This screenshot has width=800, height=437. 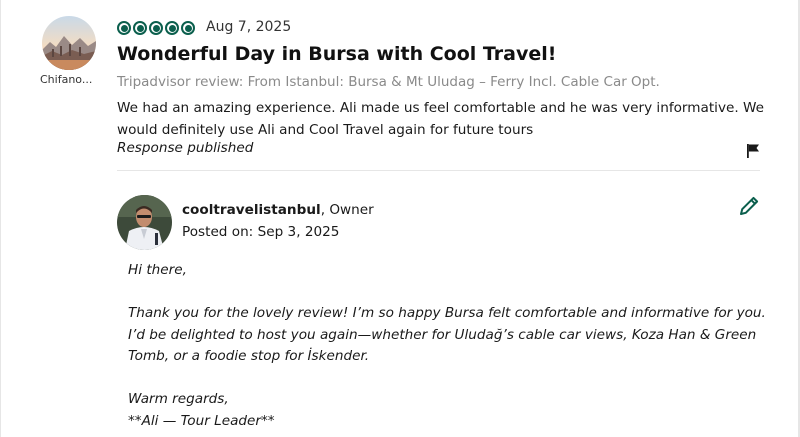 I want to click on posted-date: Sep 3, 2025, so click(x=298, y=232).